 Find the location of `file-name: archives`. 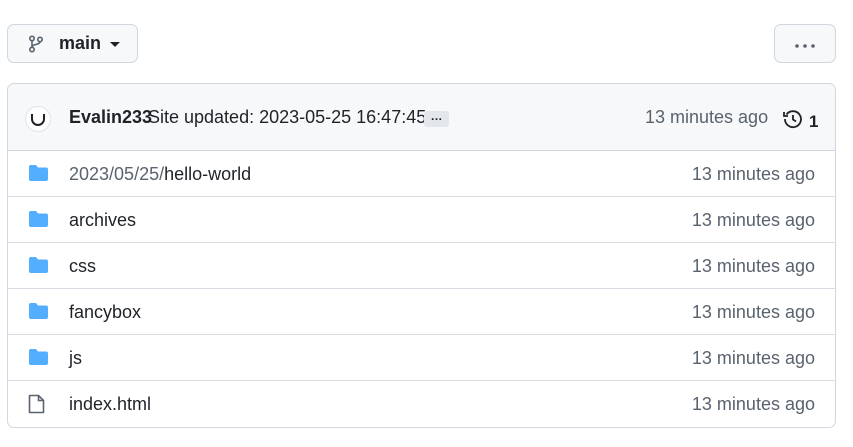

file-name: archives is located at coordinates (103, 220).